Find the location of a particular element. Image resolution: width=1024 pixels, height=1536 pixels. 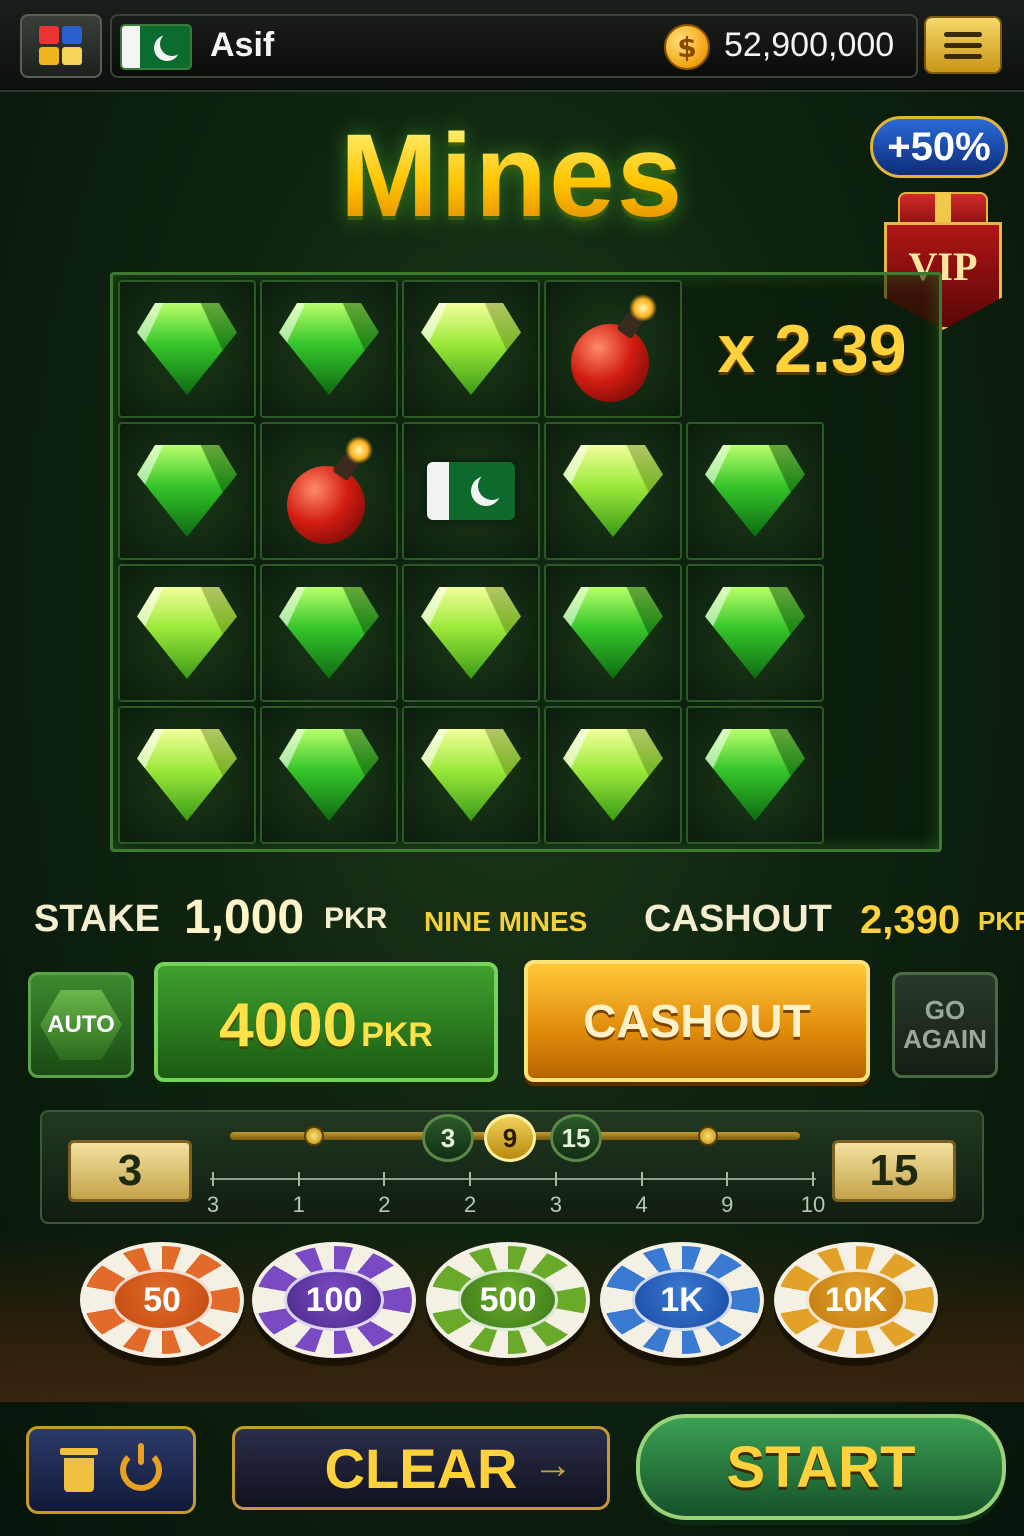

clear-button: CLEAR → is located at coordinates (421, 1468).